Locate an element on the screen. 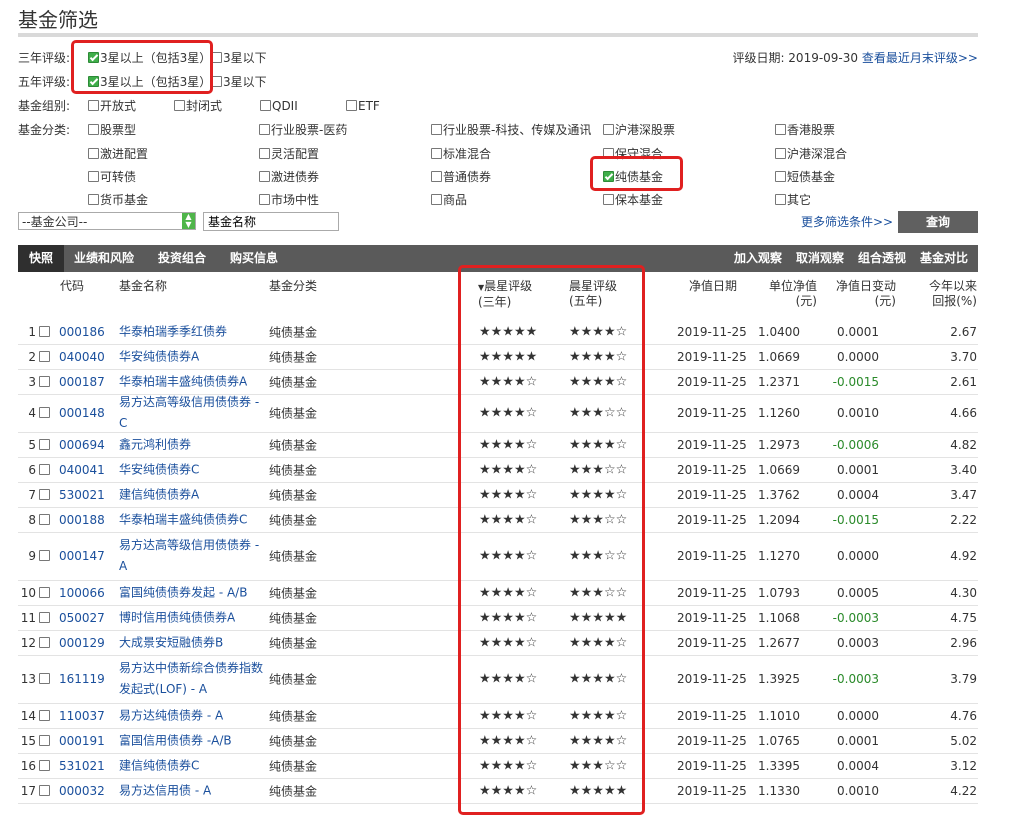 The width and height of the screenshot is (1013, 815). category-option: 货币基金 is located at coordinates (118, 200).